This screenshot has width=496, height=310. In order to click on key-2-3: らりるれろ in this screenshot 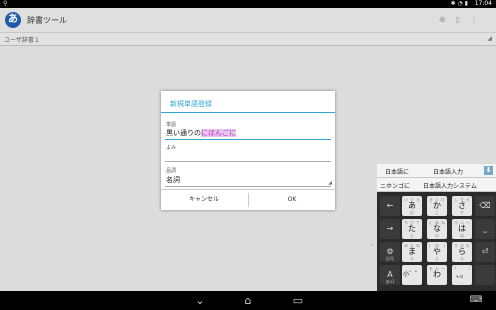, I will do `click(462, 252)`.